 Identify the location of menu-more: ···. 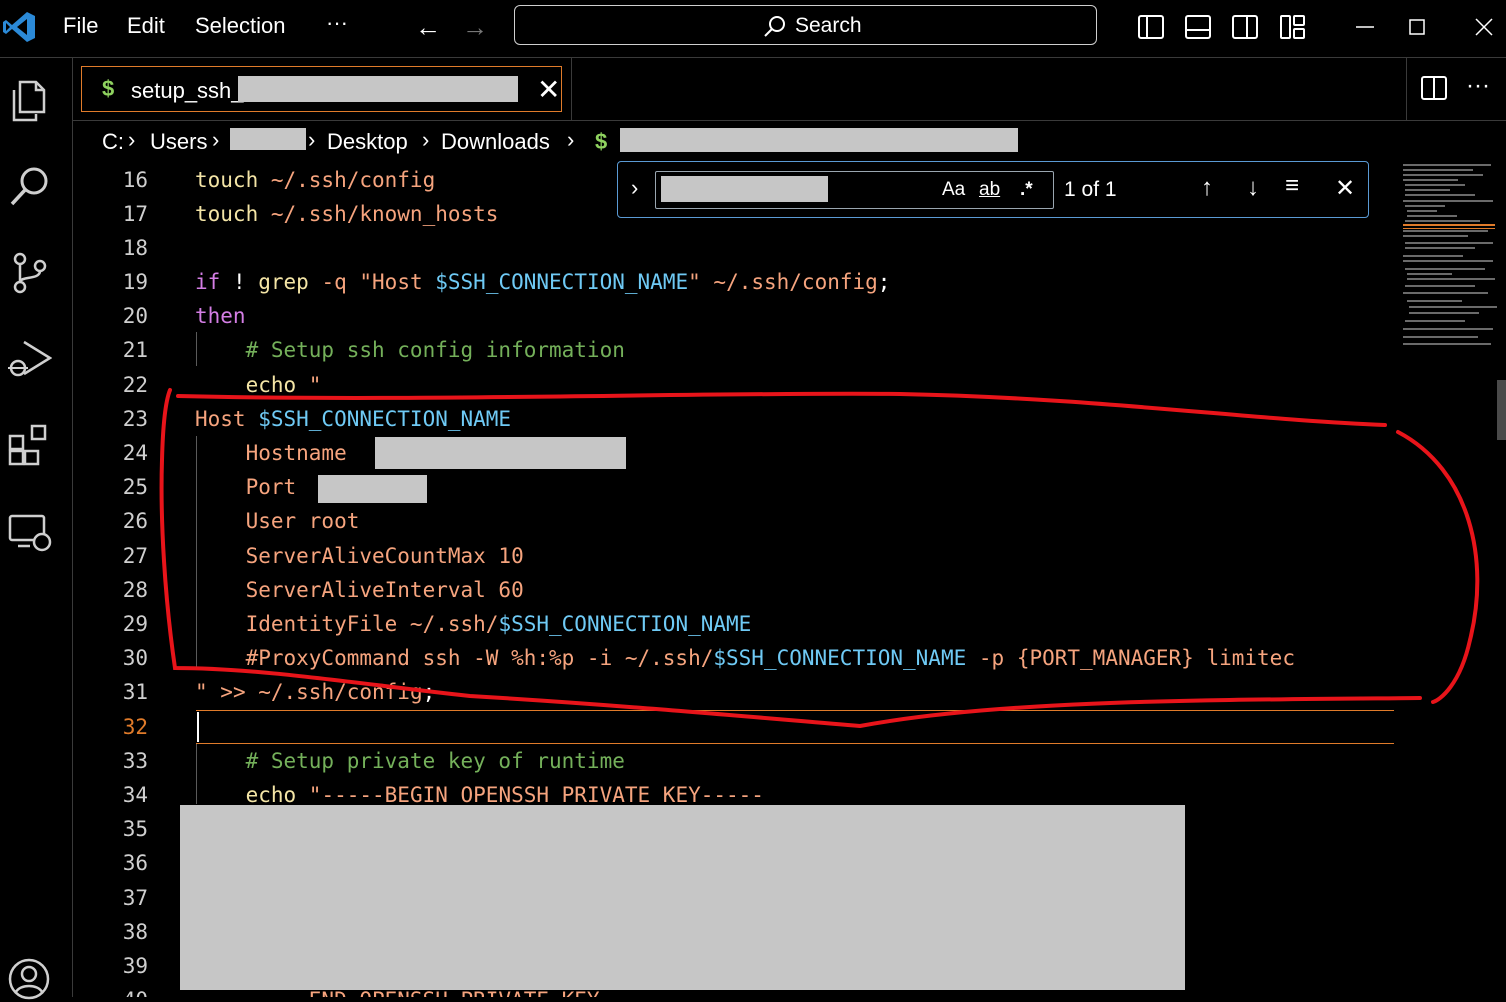
(337, 23).